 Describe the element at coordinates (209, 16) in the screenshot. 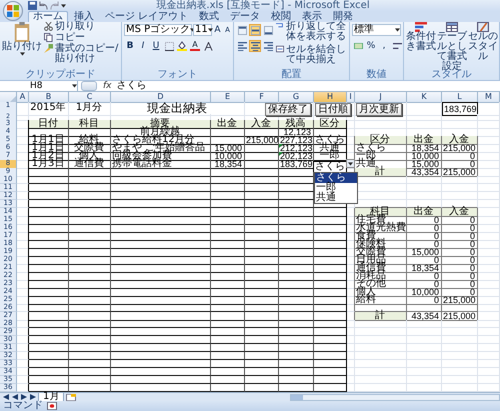

I see `ribbon-tab: 数式` at that location.